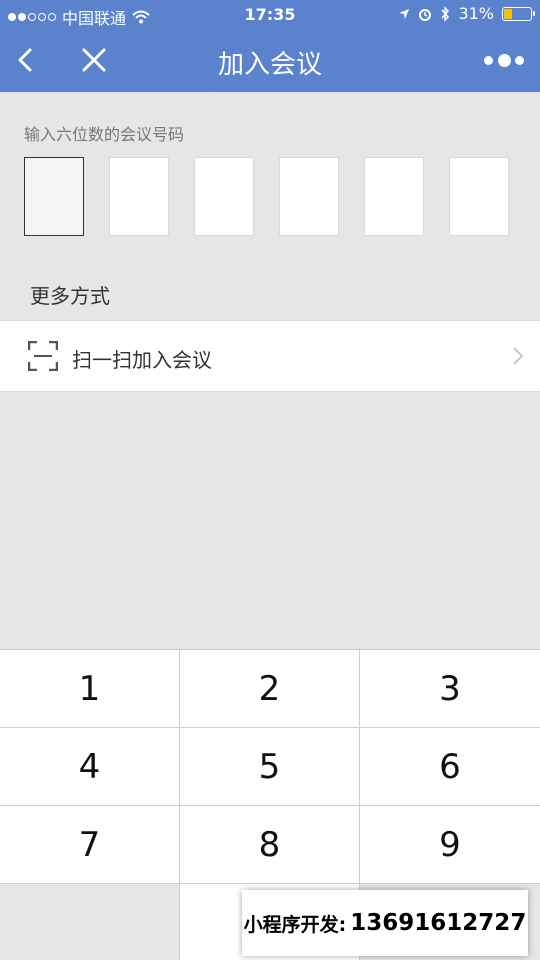 Image resolution: width=540 pixels, height=960 pixels. I want to click on key-8: 8, so click(270, 845).